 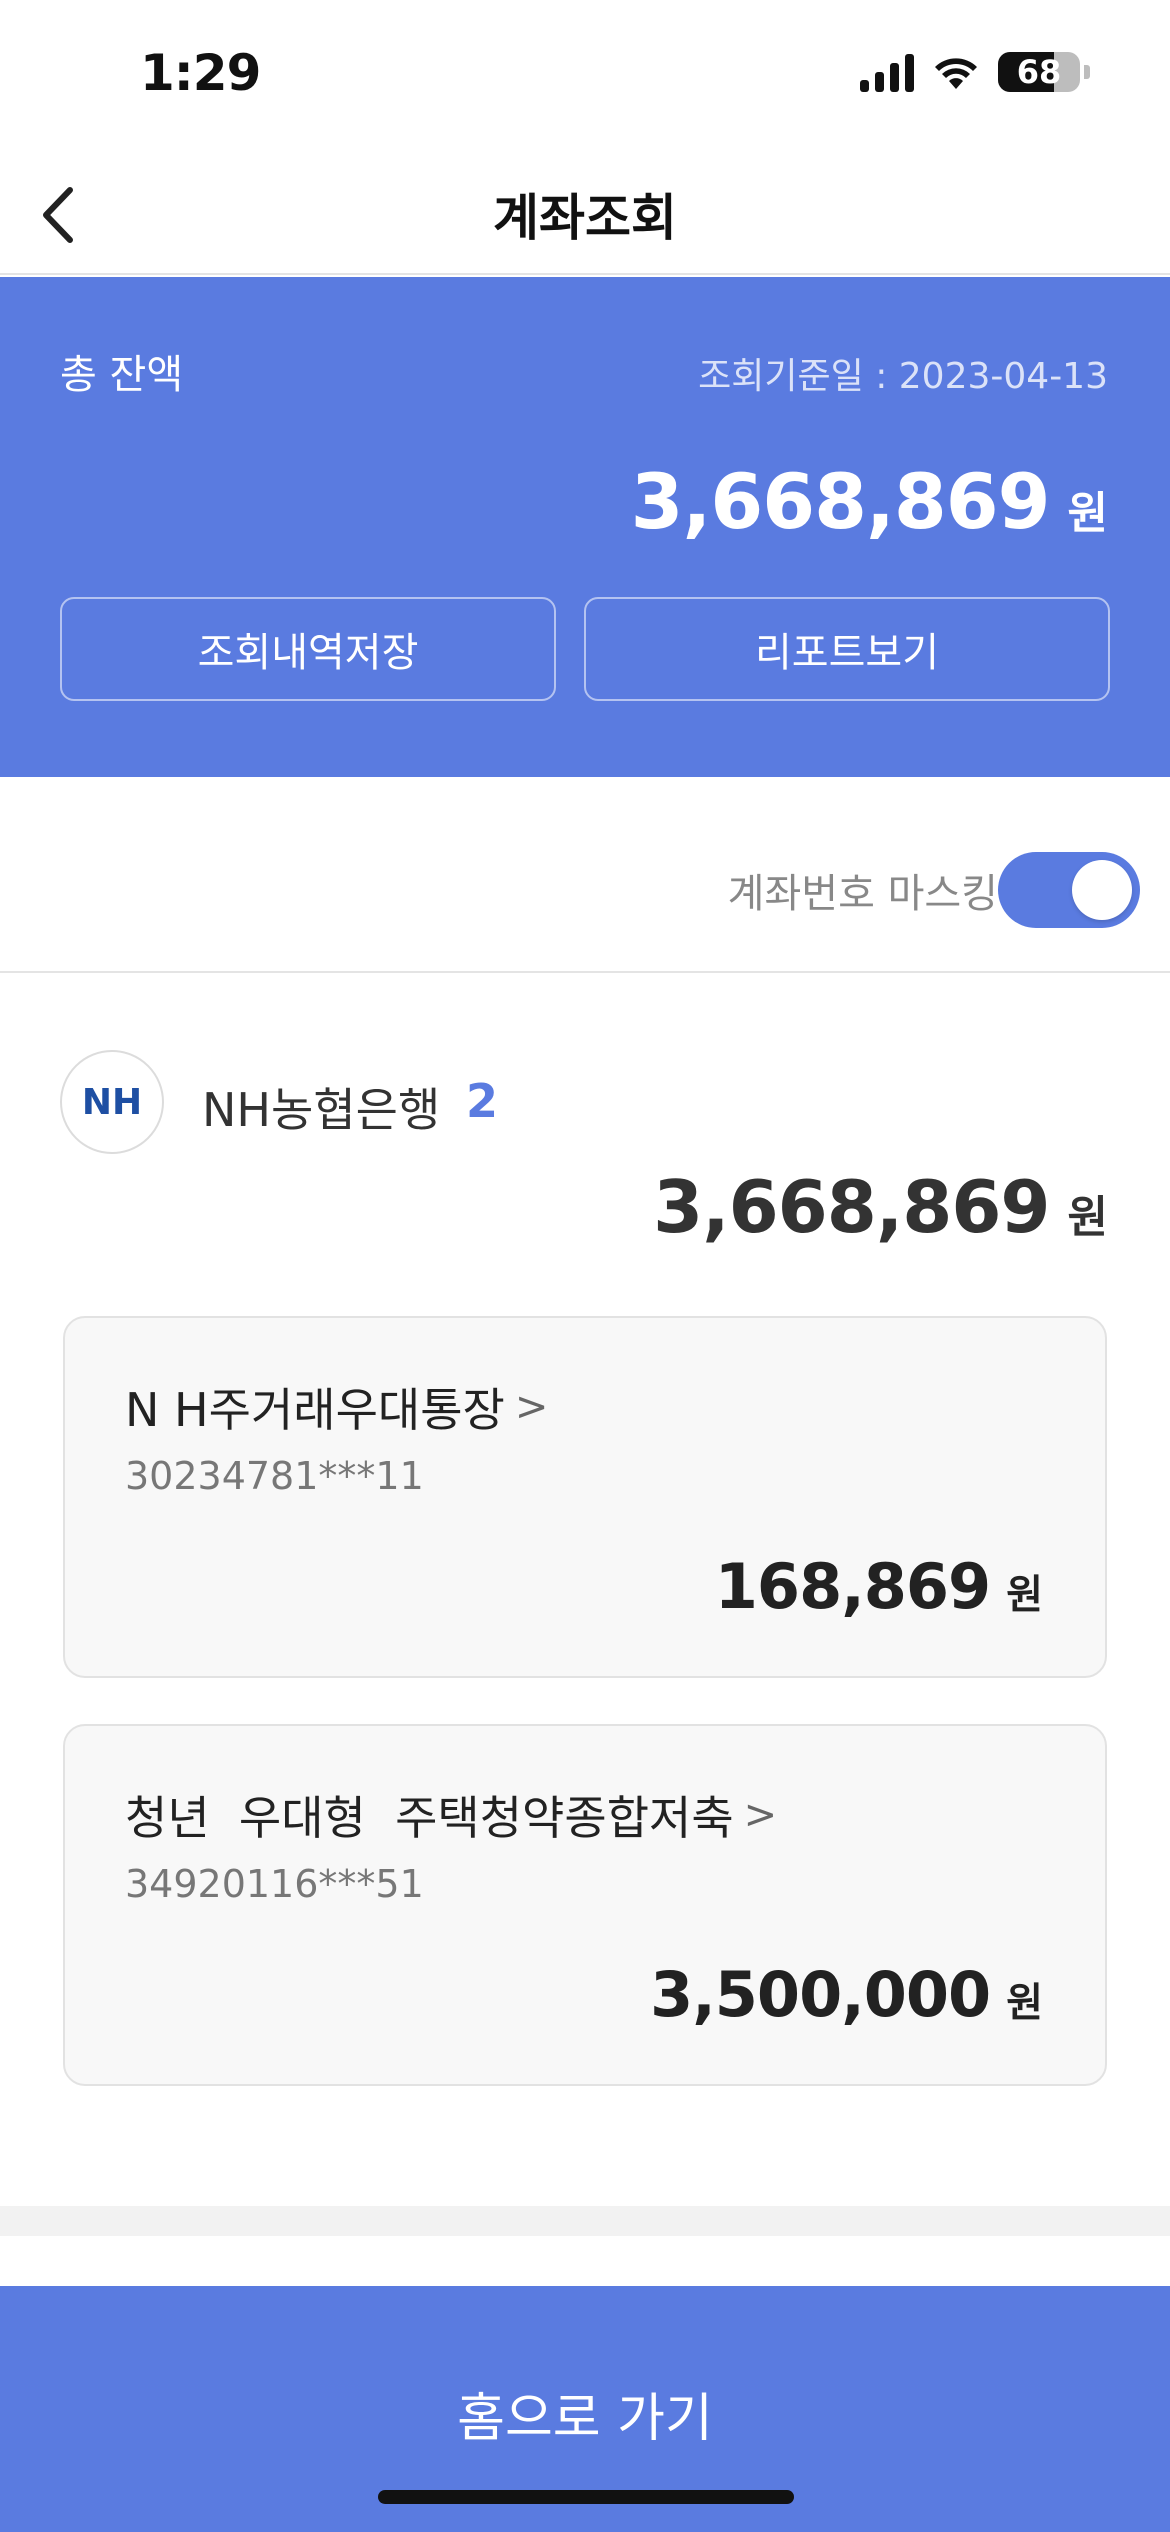 I want to click on account-name: 청년 우대형 주택청약종합저축, so click(x=429, y=1818).